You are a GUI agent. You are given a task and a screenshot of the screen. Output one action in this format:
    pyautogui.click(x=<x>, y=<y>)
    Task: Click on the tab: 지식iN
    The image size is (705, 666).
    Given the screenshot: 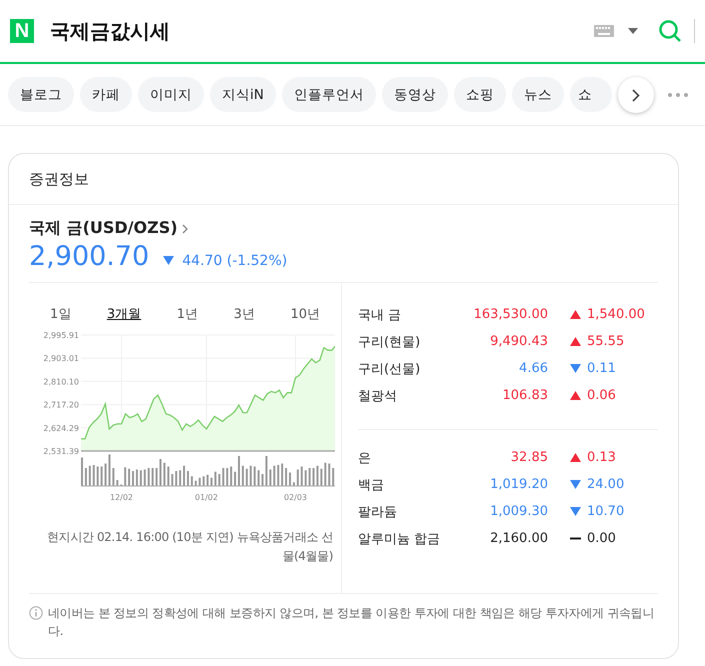 What is the action you would take?
    pyautogui.click(x=243, y=94)
    